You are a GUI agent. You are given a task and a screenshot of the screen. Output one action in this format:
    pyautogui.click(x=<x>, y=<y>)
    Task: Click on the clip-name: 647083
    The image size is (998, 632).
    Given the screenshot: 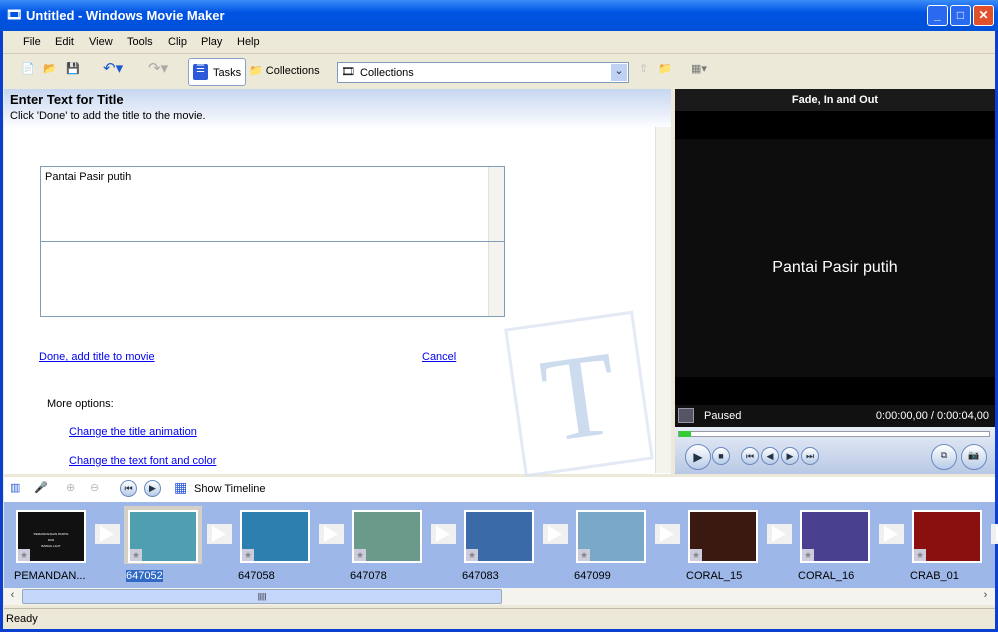 What is the action you would take?
    pyautogui.click(x=480, y=576)
    